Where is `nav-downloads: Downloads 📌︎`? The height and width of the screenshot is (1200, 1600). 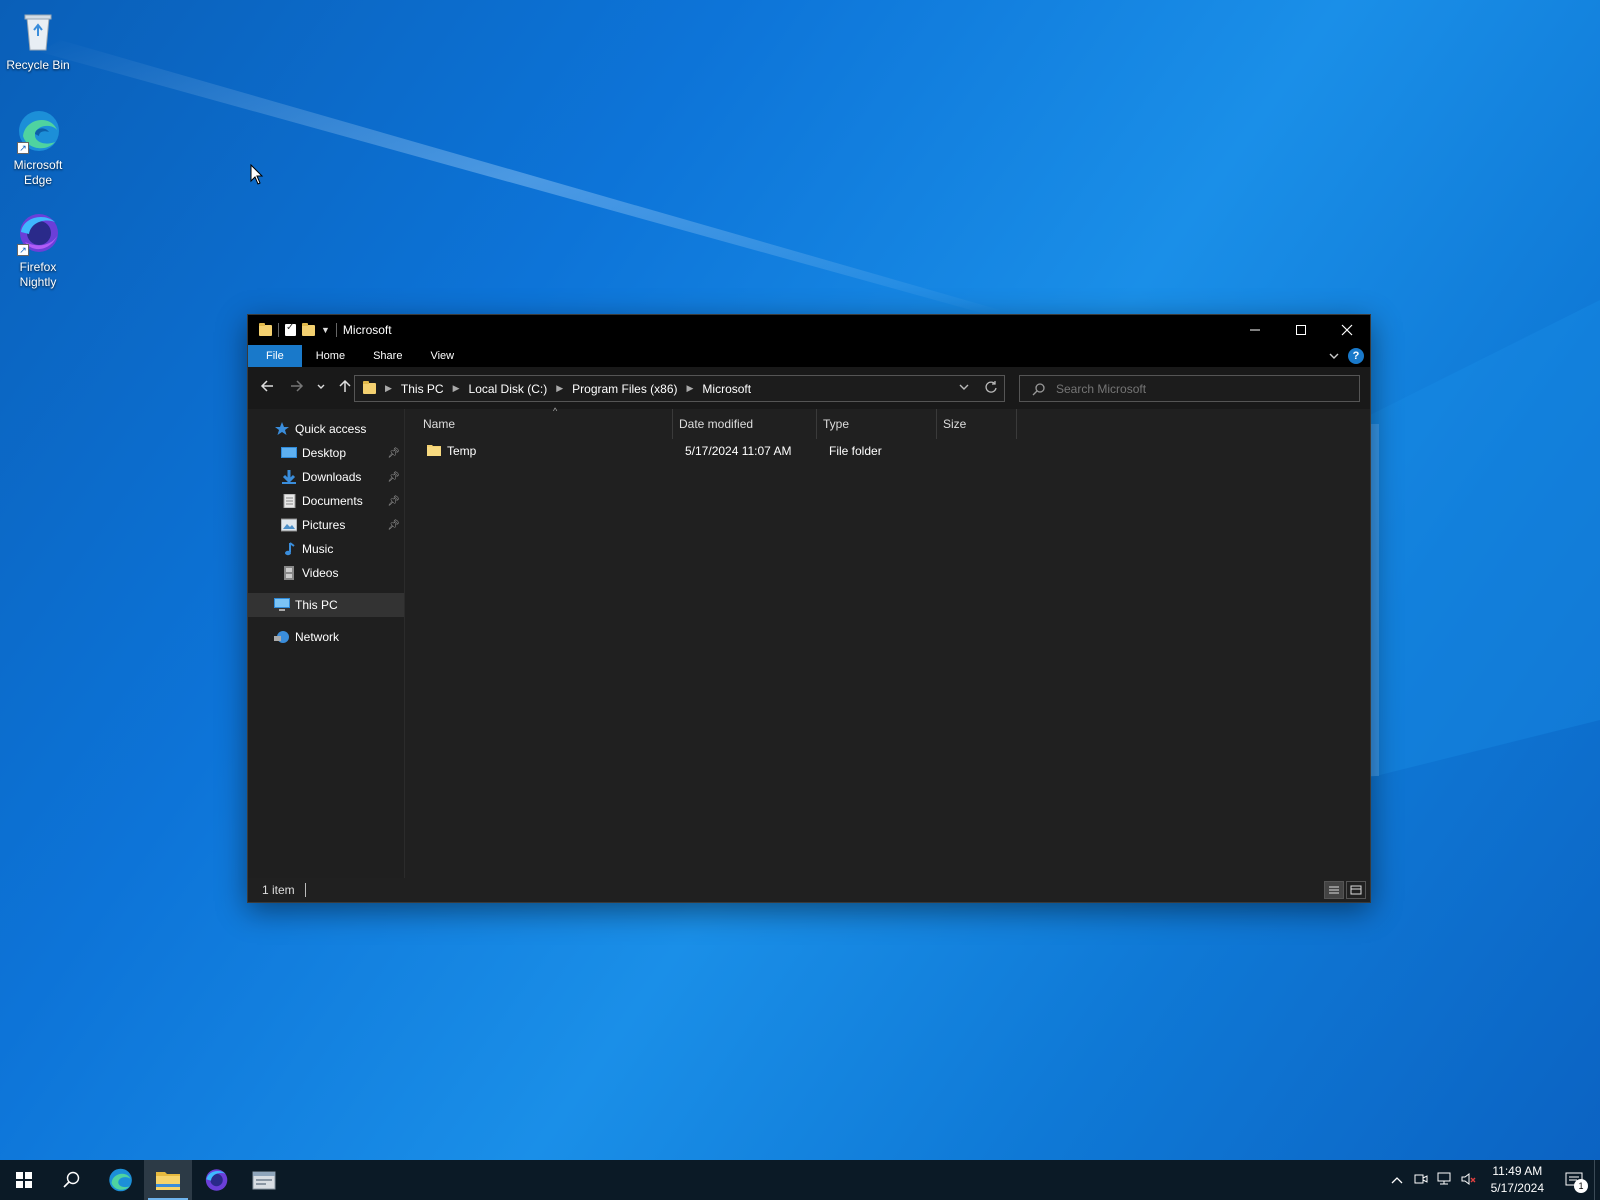 nav-downloads: Downloads 📌︎ is located at coordinates (326, 477).